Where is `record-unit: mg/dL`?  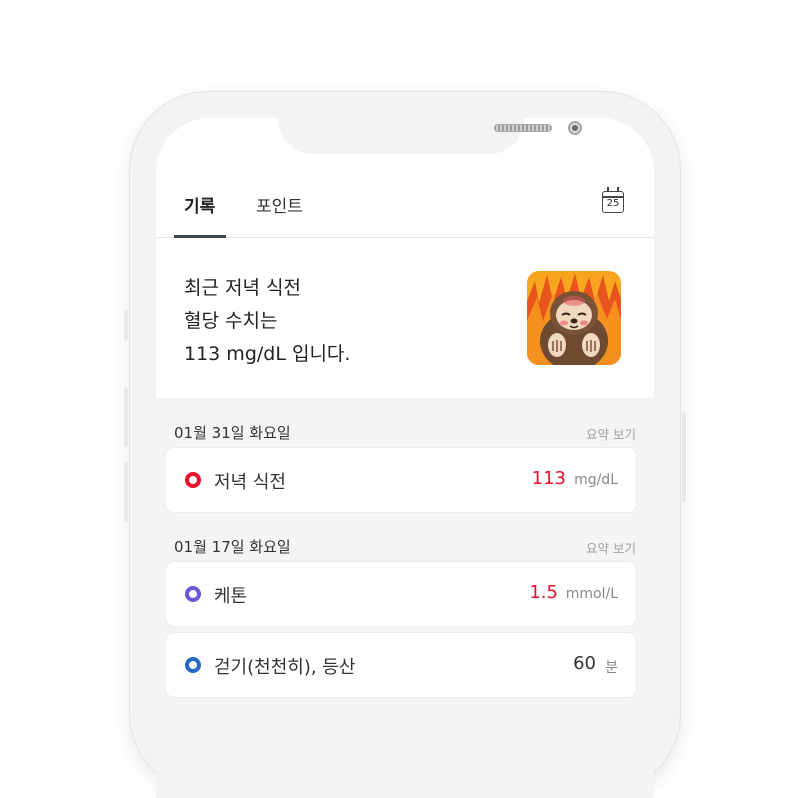
record-unit: mg/dL is located at coordinates (596, 480).